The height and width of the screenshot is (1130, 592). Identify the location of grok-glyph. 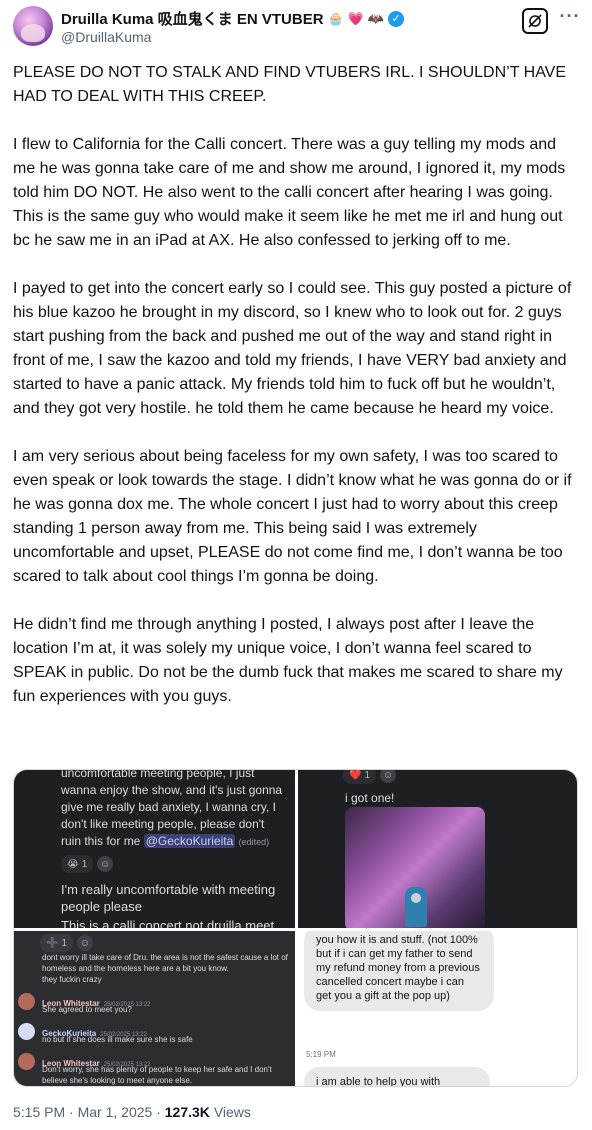
(535, 21).